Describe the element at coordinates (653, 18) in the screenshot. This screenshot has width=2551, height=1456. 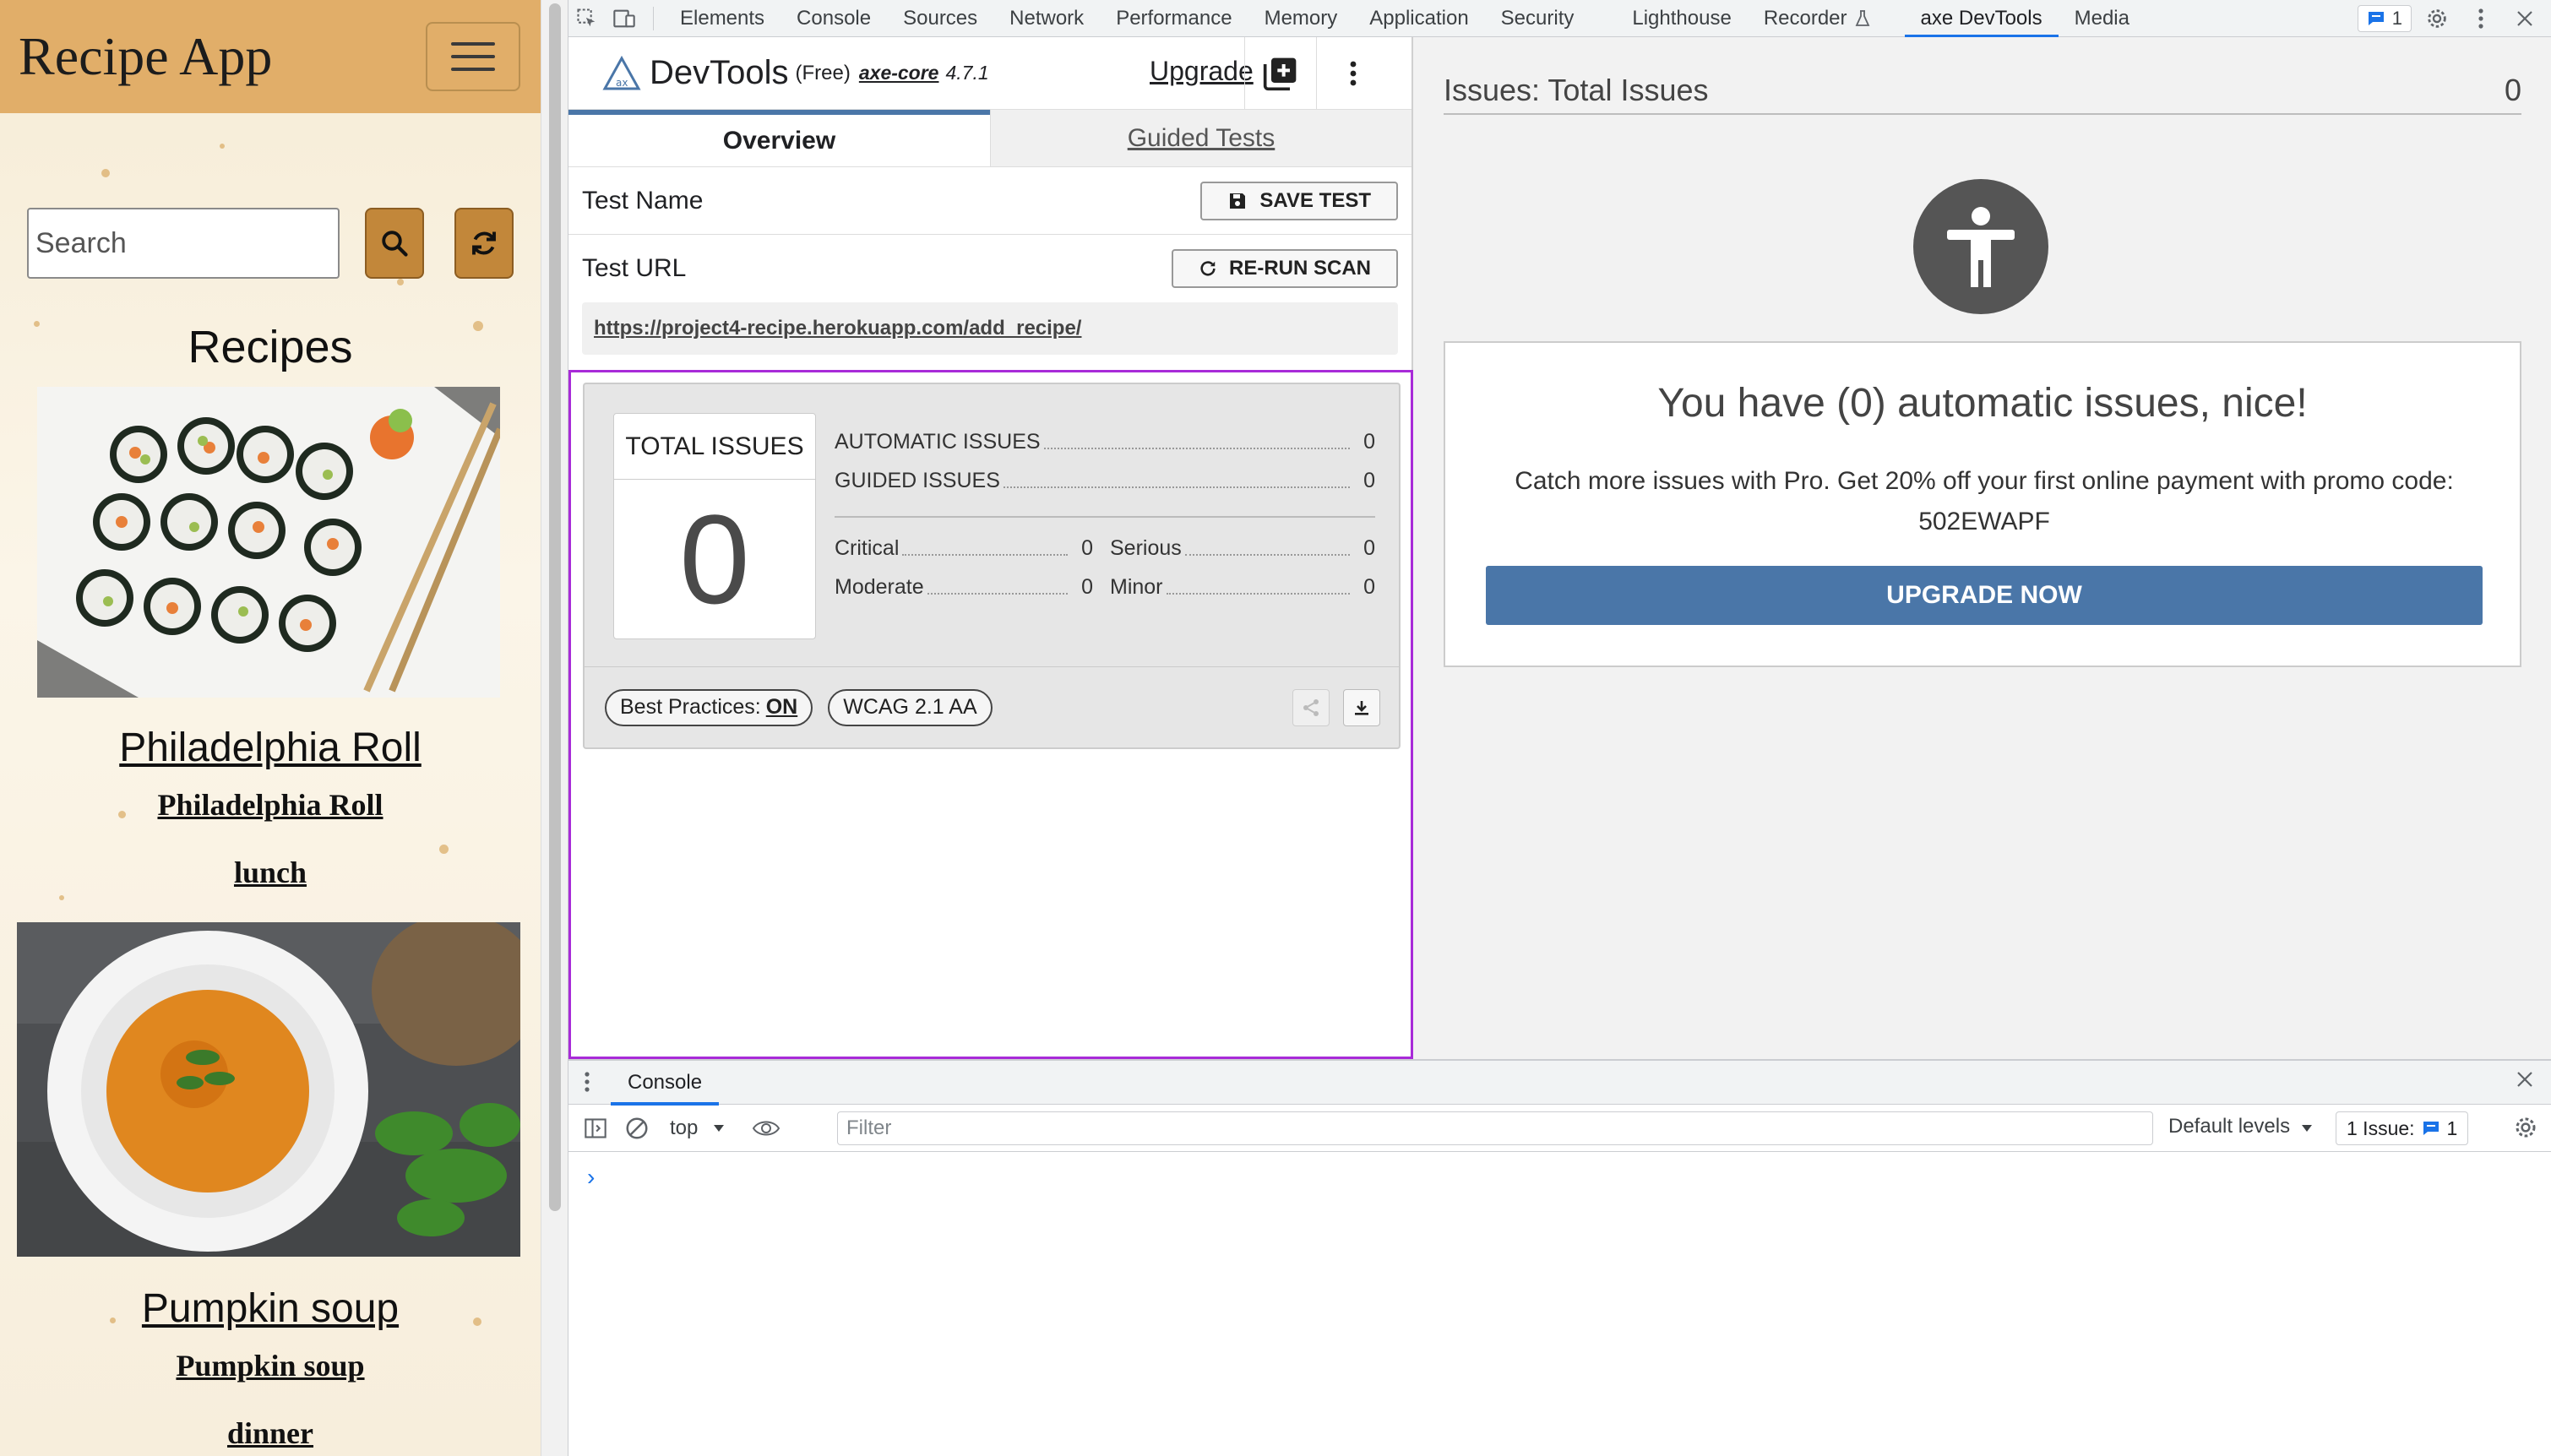
I see `toolbar-divider` at that location.